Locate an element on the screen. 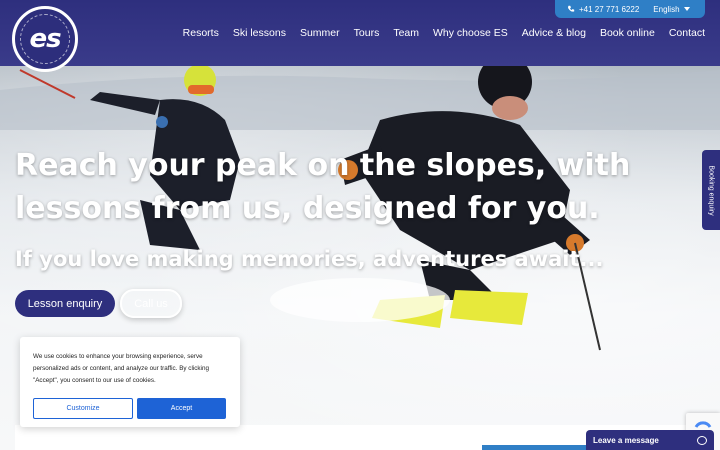 This screenshot has height=450, width=720. booking-enquiry-tab: Booking enquiry is located at coordinates (711, 190).